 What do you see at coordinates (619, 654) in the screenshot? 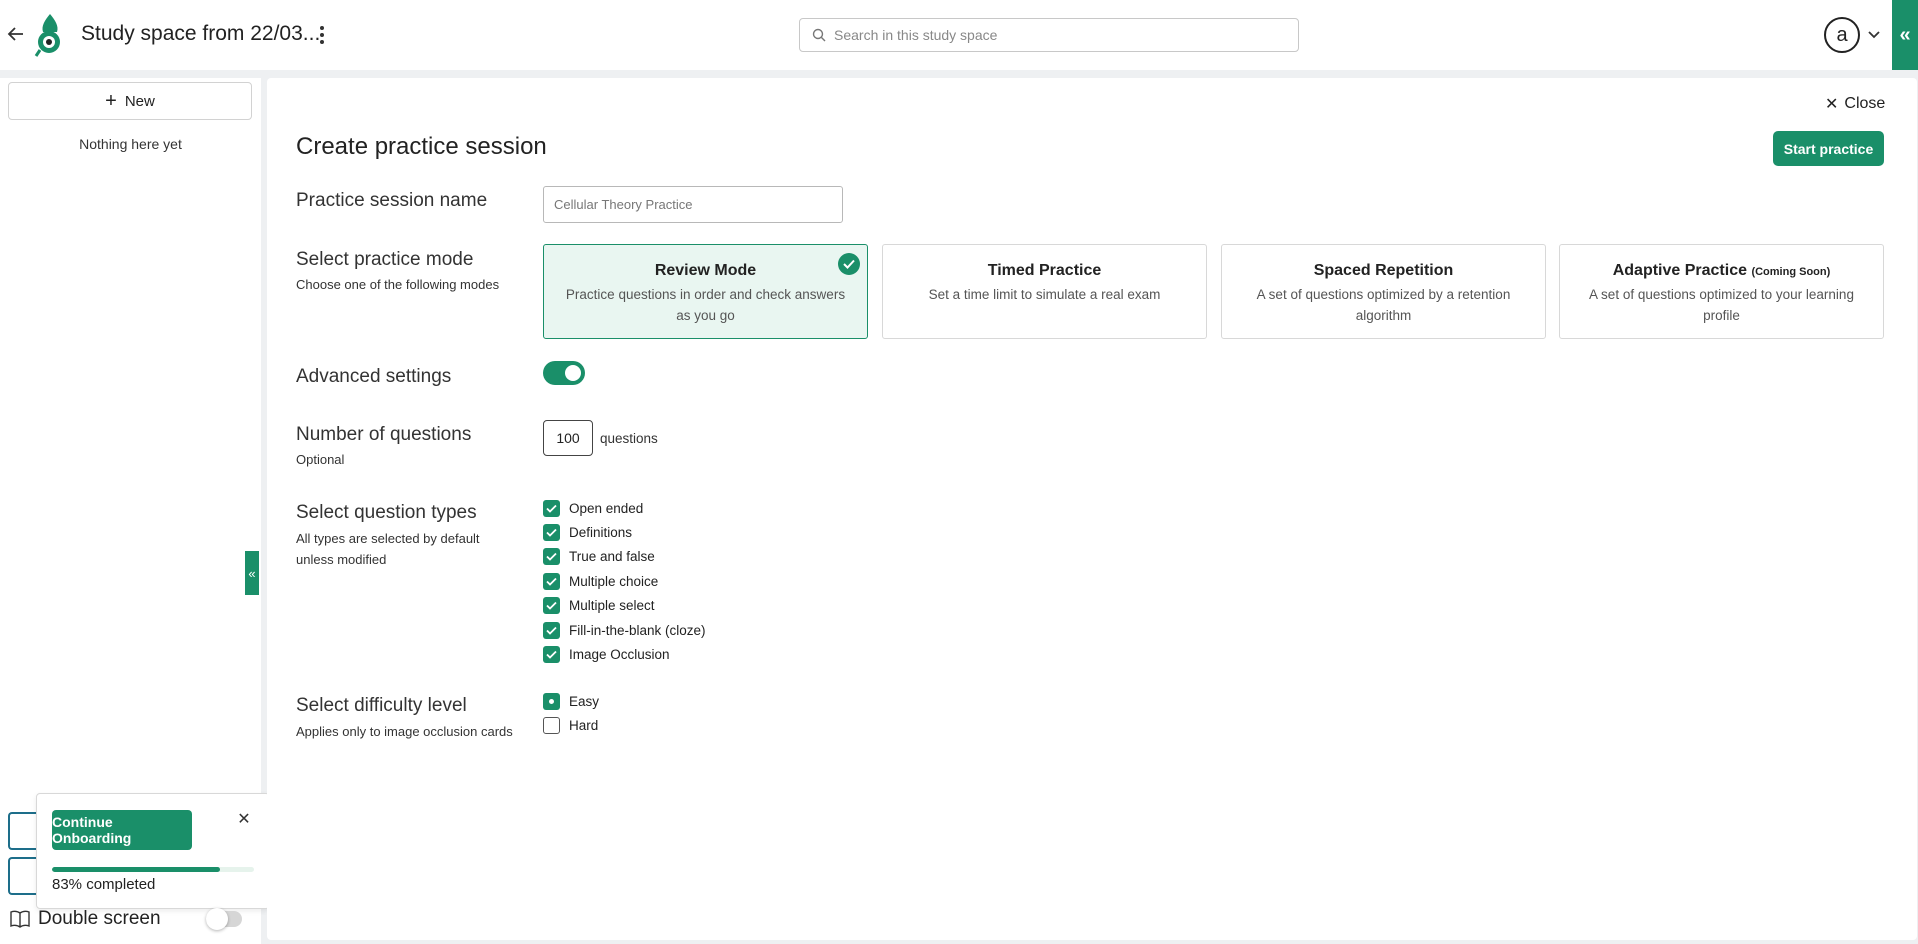
I see `checkbox-label: Image Occlusion` at bounding box center [619, 654].